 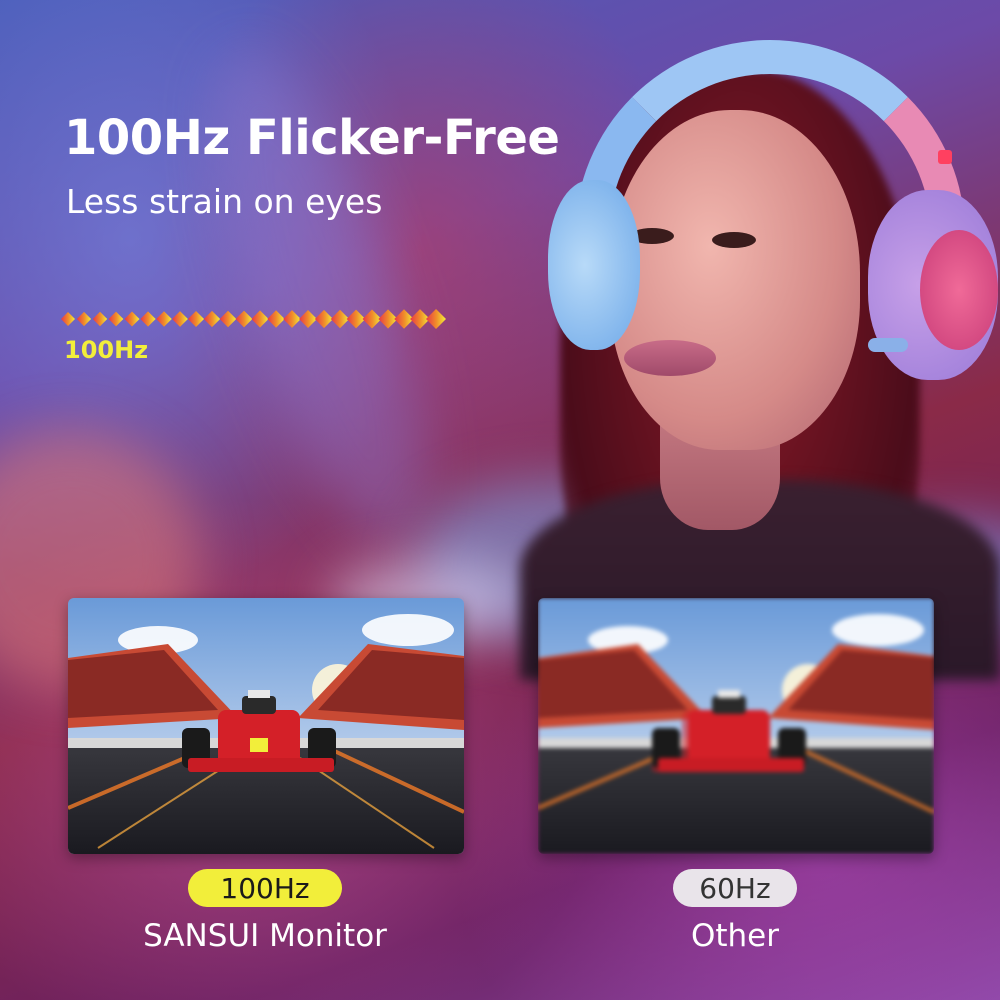 What do you see at coordinates (959, 290) in the screenshot?
I see `headphones-cup-light` at bounding box center [959, 290].